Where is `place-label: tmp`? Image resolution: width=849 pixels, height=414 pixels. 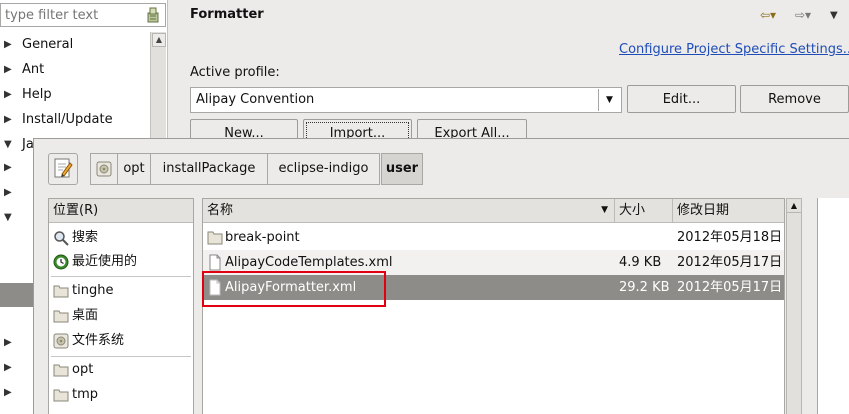 place-label: tmp is located at coordinates (85, 394).